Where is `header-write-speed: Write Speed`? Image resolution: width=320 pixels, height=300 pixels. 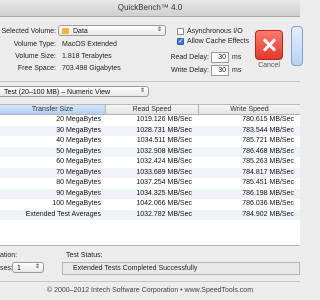 header-write-speed: Write Speed is located at coordinates (249, 109).